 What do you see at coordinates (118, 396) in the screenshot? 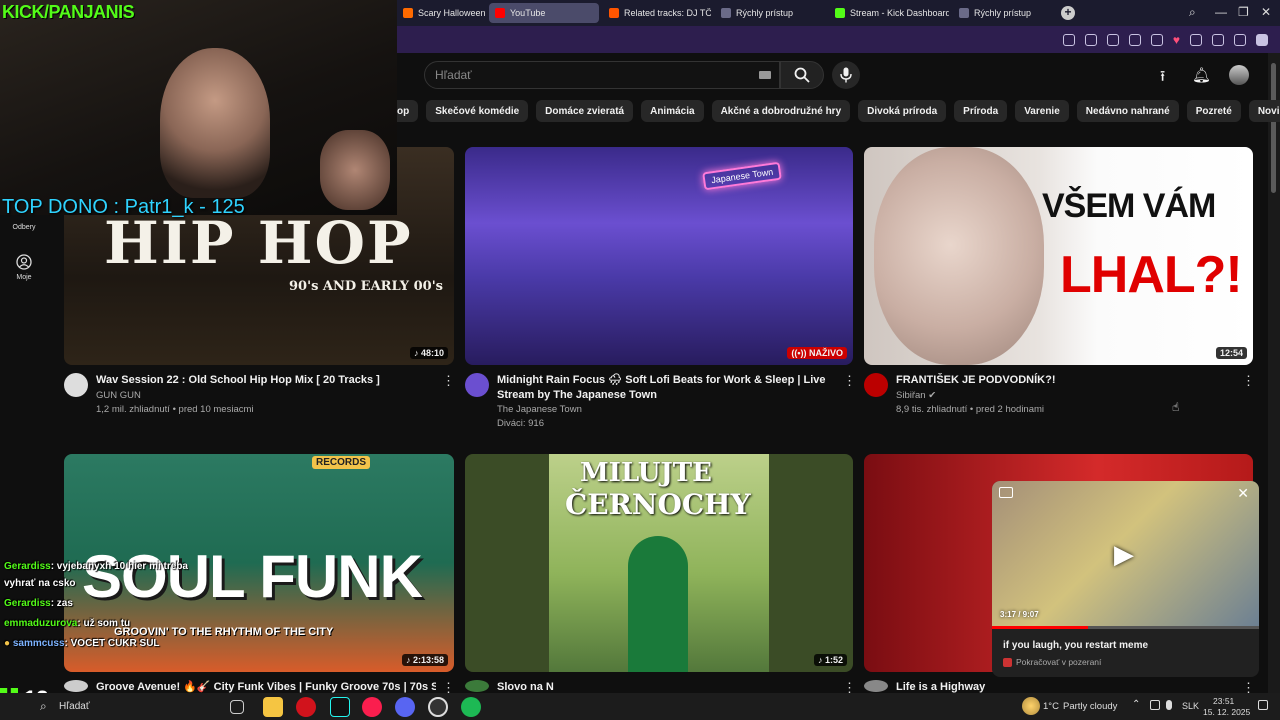
I see `channel-name: GUN GUN` at bounding box center [118, 396].